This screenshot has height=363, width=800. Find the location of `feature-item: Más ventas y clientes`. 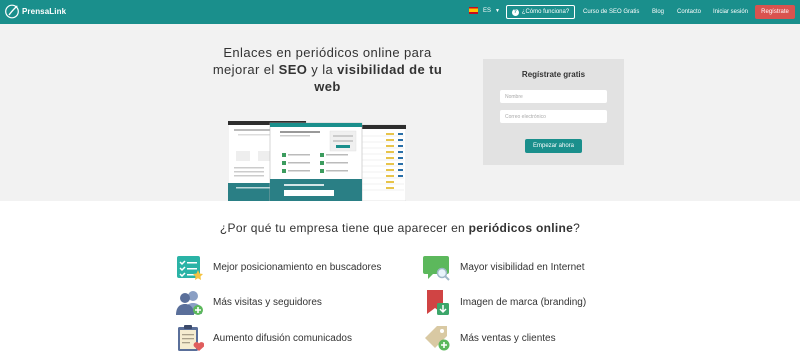

feature-item: Más ventas y clientes is located at coordinates (489, 338).